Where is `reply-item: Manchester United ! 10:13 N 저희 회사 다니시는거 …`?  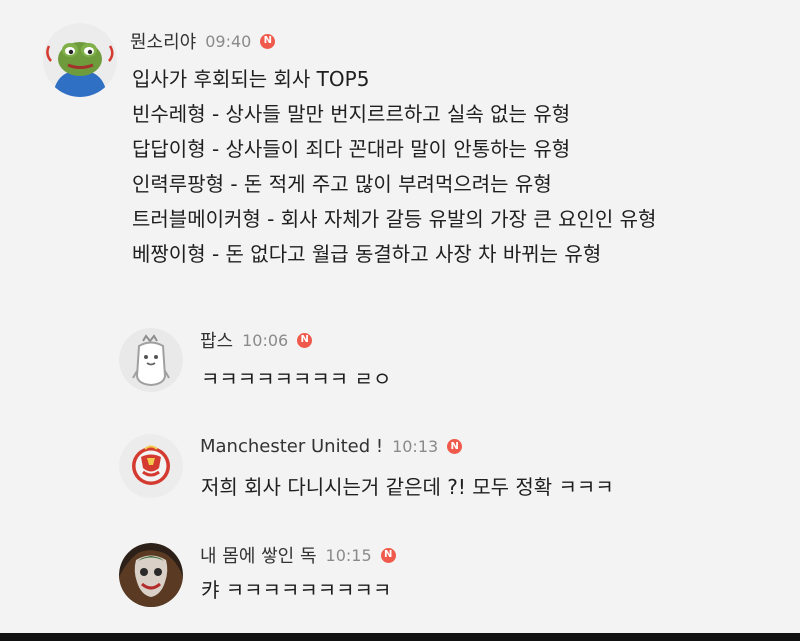
reply-item: Manchester United ! 10:13 N 저희 회사 다니시는거 … is located at coordinates (400, 468).